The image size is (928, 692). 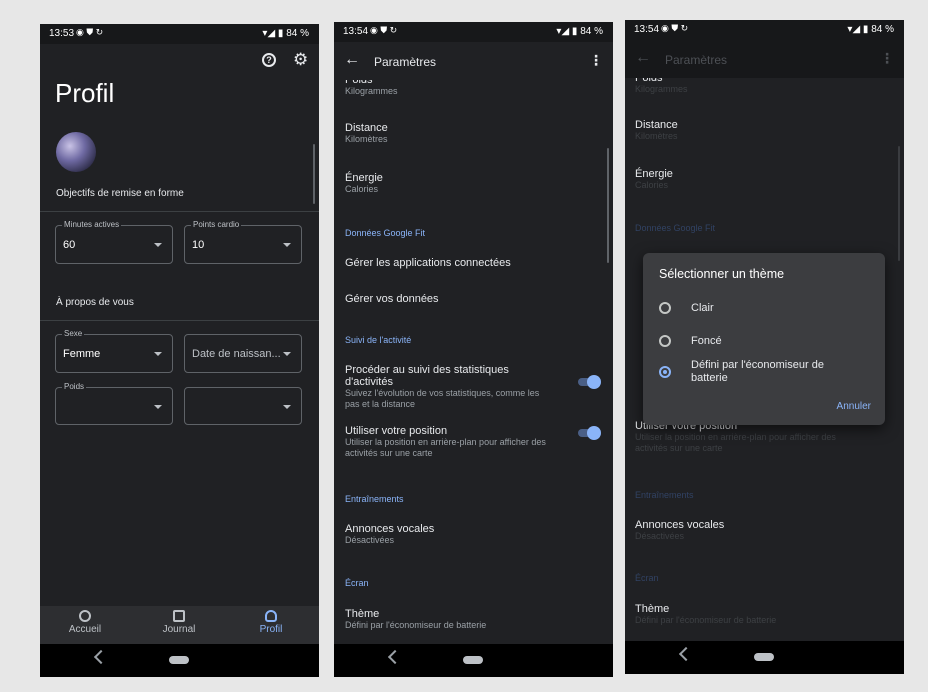 I want to click on sex-select: Sexe Femme, so click(x=114, y=351).